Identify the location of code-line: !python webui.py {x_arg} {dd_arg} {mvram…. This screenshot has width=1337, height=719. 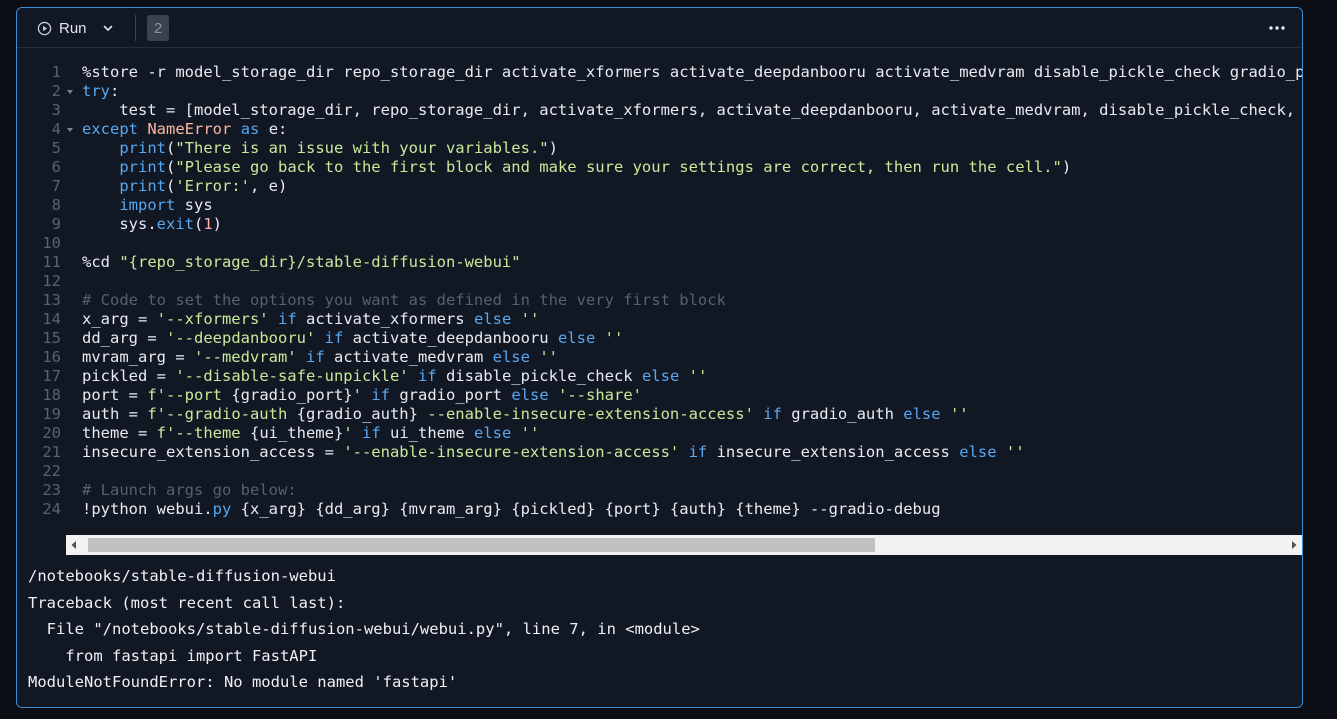
(692, 509).